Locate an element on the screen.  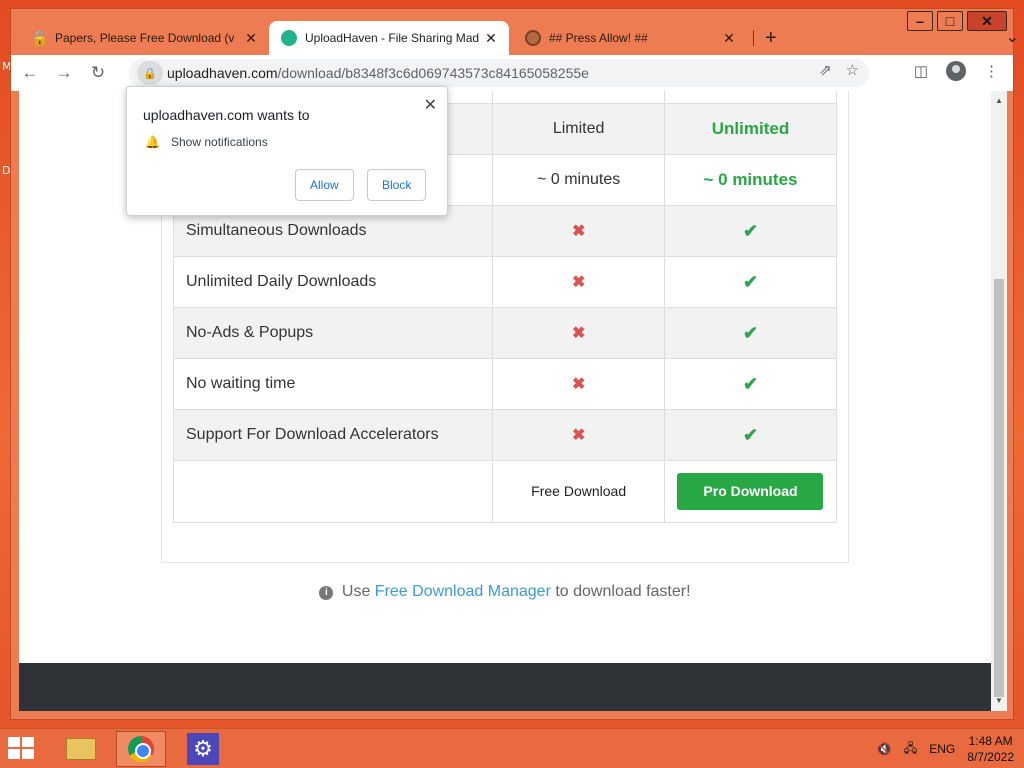
free-download-manager-link: Free Download Manager is located at coordinates (463, 591).